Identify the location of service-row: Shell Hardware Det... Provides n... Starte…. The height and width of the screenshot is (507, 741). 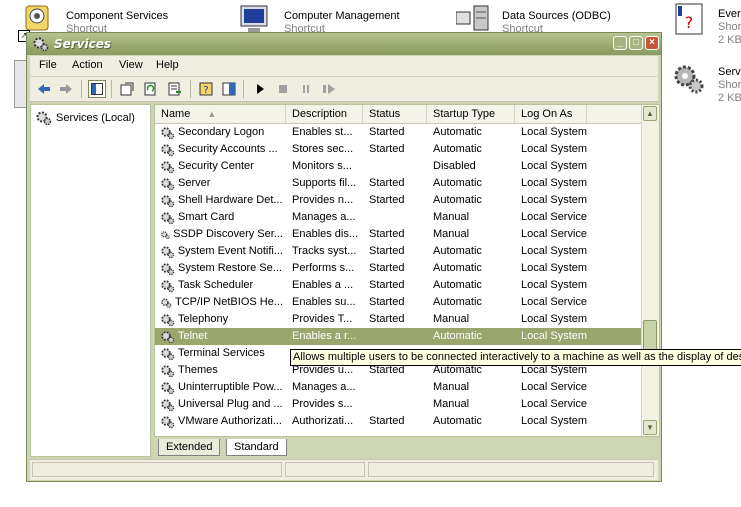
(399, 200).